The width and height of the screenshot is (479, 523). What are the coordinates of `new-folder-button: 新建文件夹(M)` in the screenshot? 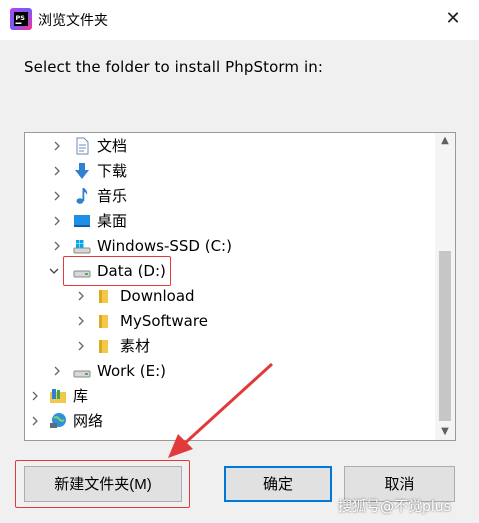 It's located at (103, 484).